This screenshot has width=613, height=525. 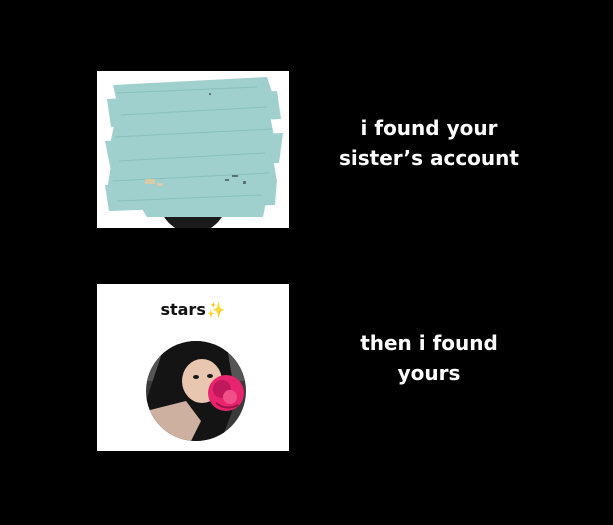 What do you see at coordinates (429, 343) in the screenshot?
I see `caption-bottom-line1: then i found` at bounding box center [429, 343].